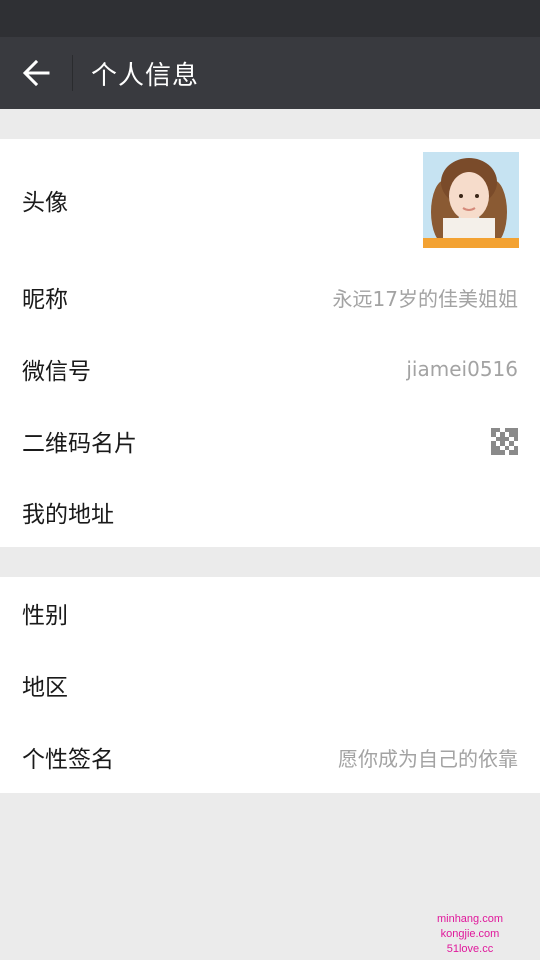 This screenshot has width=540, height=960. I want to click on signature-label: 个性签名, so click(68, 760).